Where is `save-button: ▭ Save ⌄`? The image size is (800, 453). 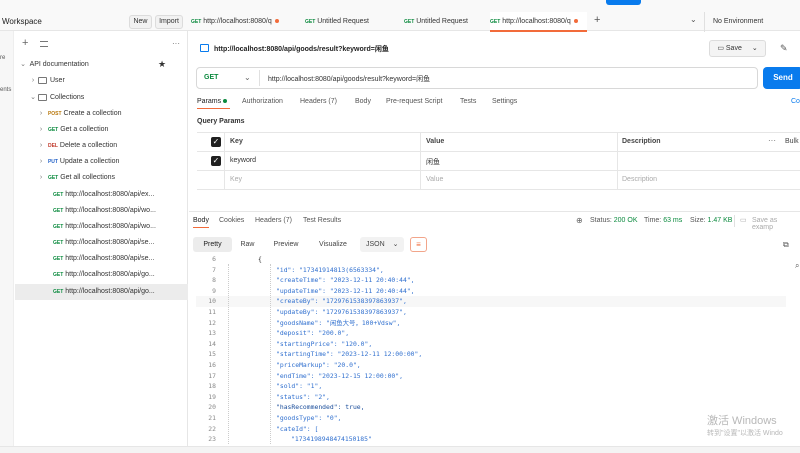
save-button: ▭ Save ⌄ is located at coordinates (737, 48).